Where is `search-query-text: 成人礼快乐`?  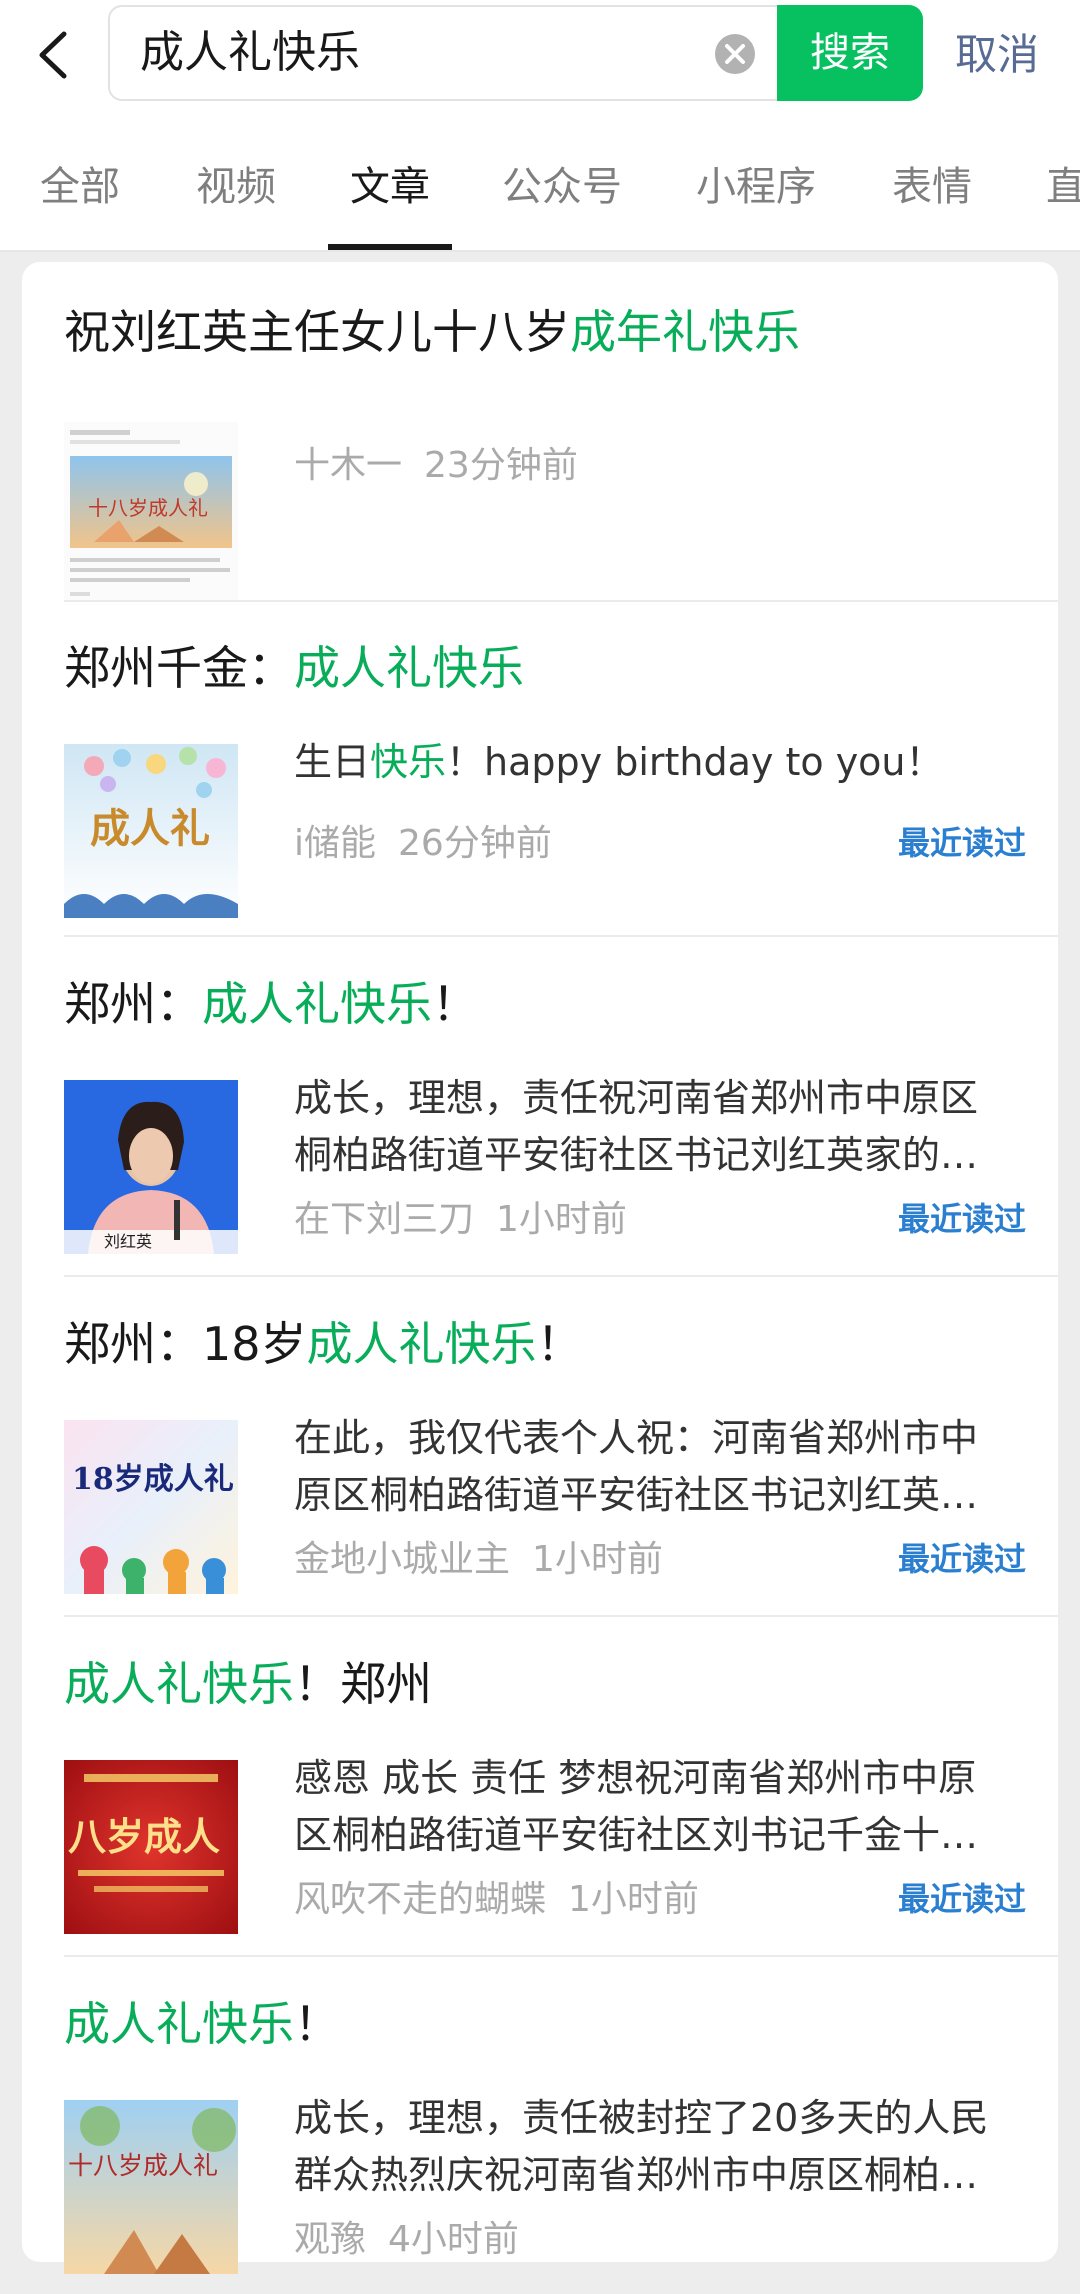 search-query-text: 成人礼快乐 is located at coordinates (250, 52).